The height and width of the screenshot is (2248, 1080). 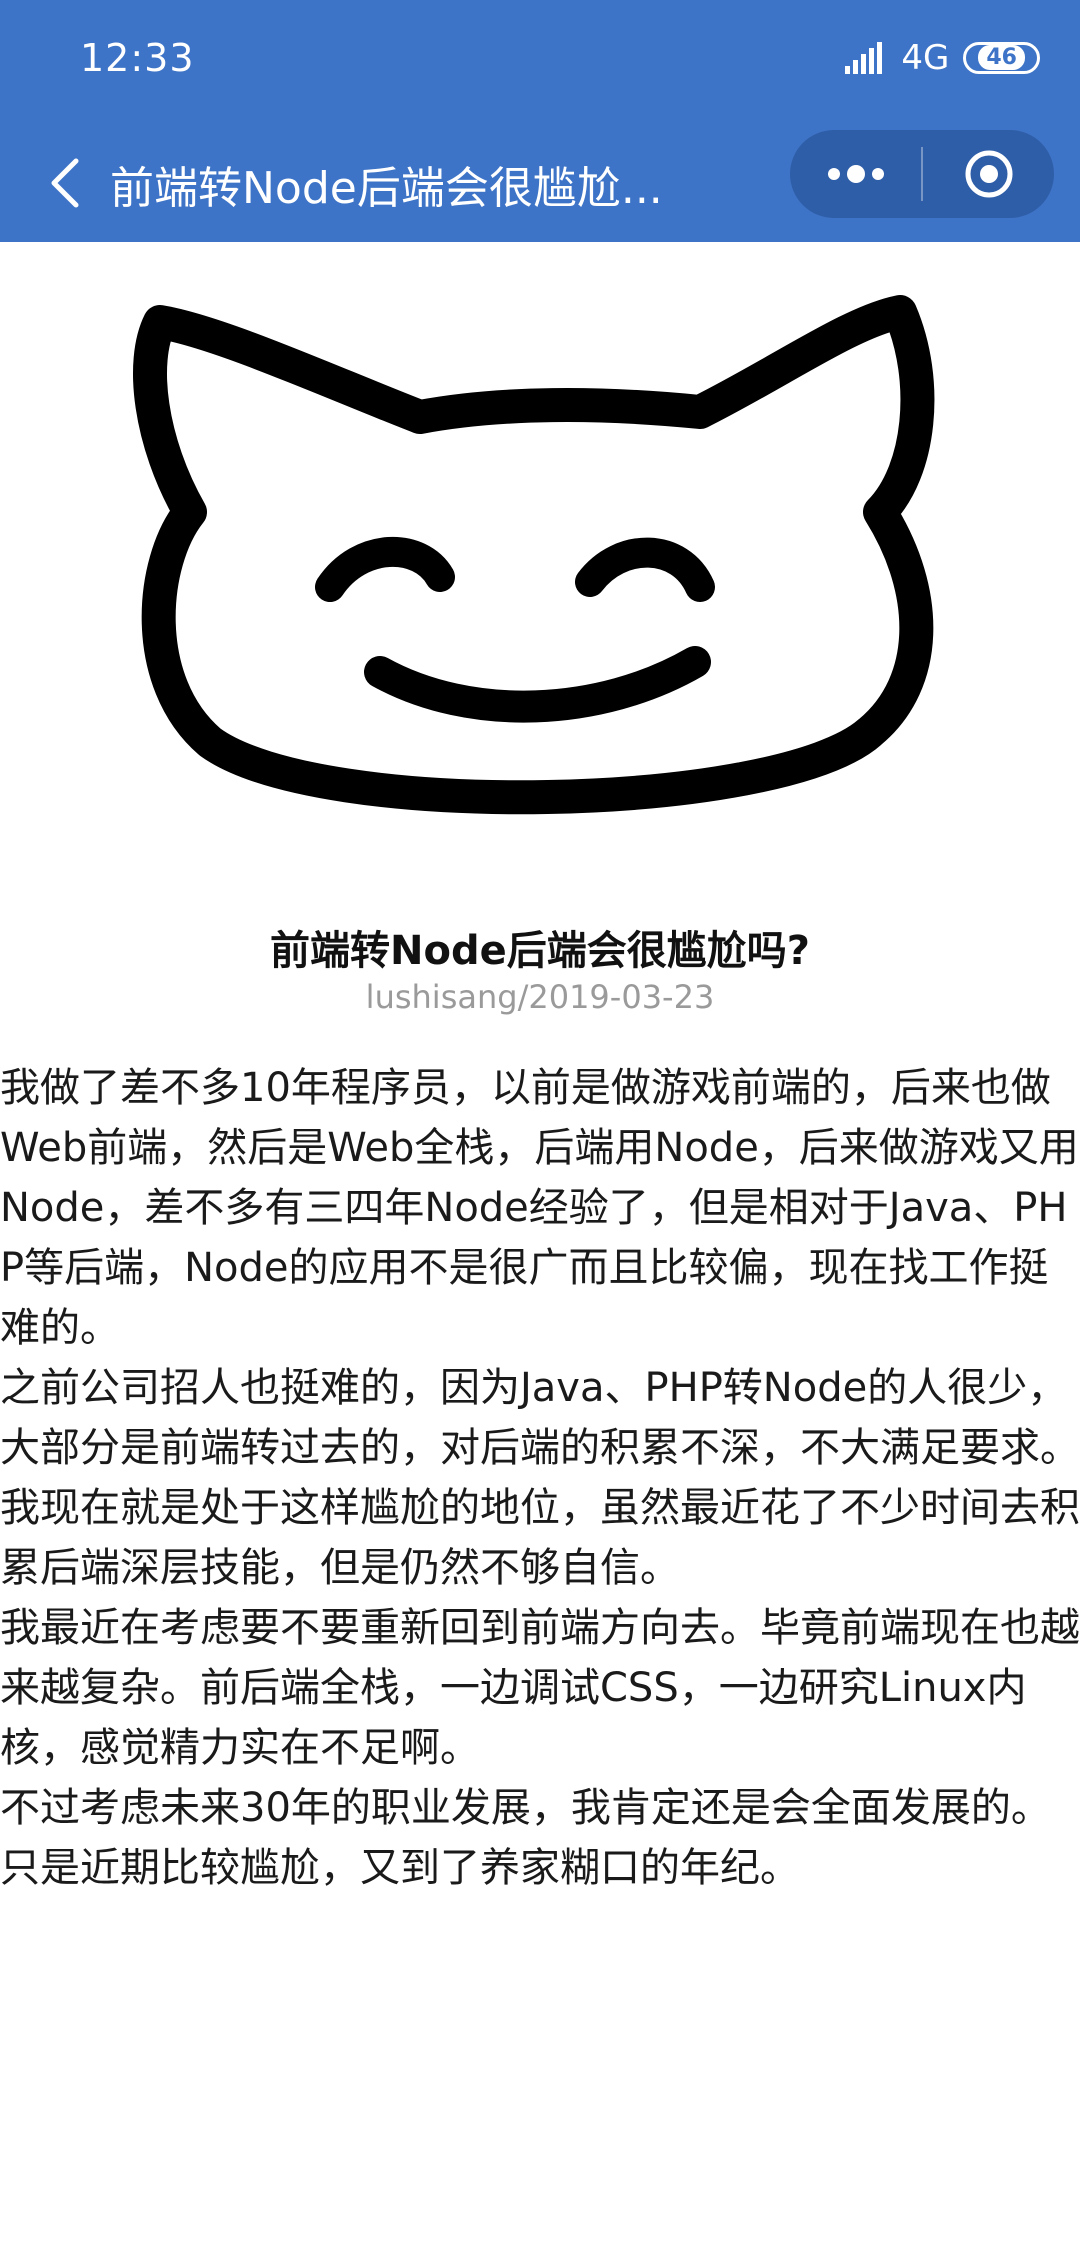 I want to click on battery-level: 46, so click(x=1001, y=57).